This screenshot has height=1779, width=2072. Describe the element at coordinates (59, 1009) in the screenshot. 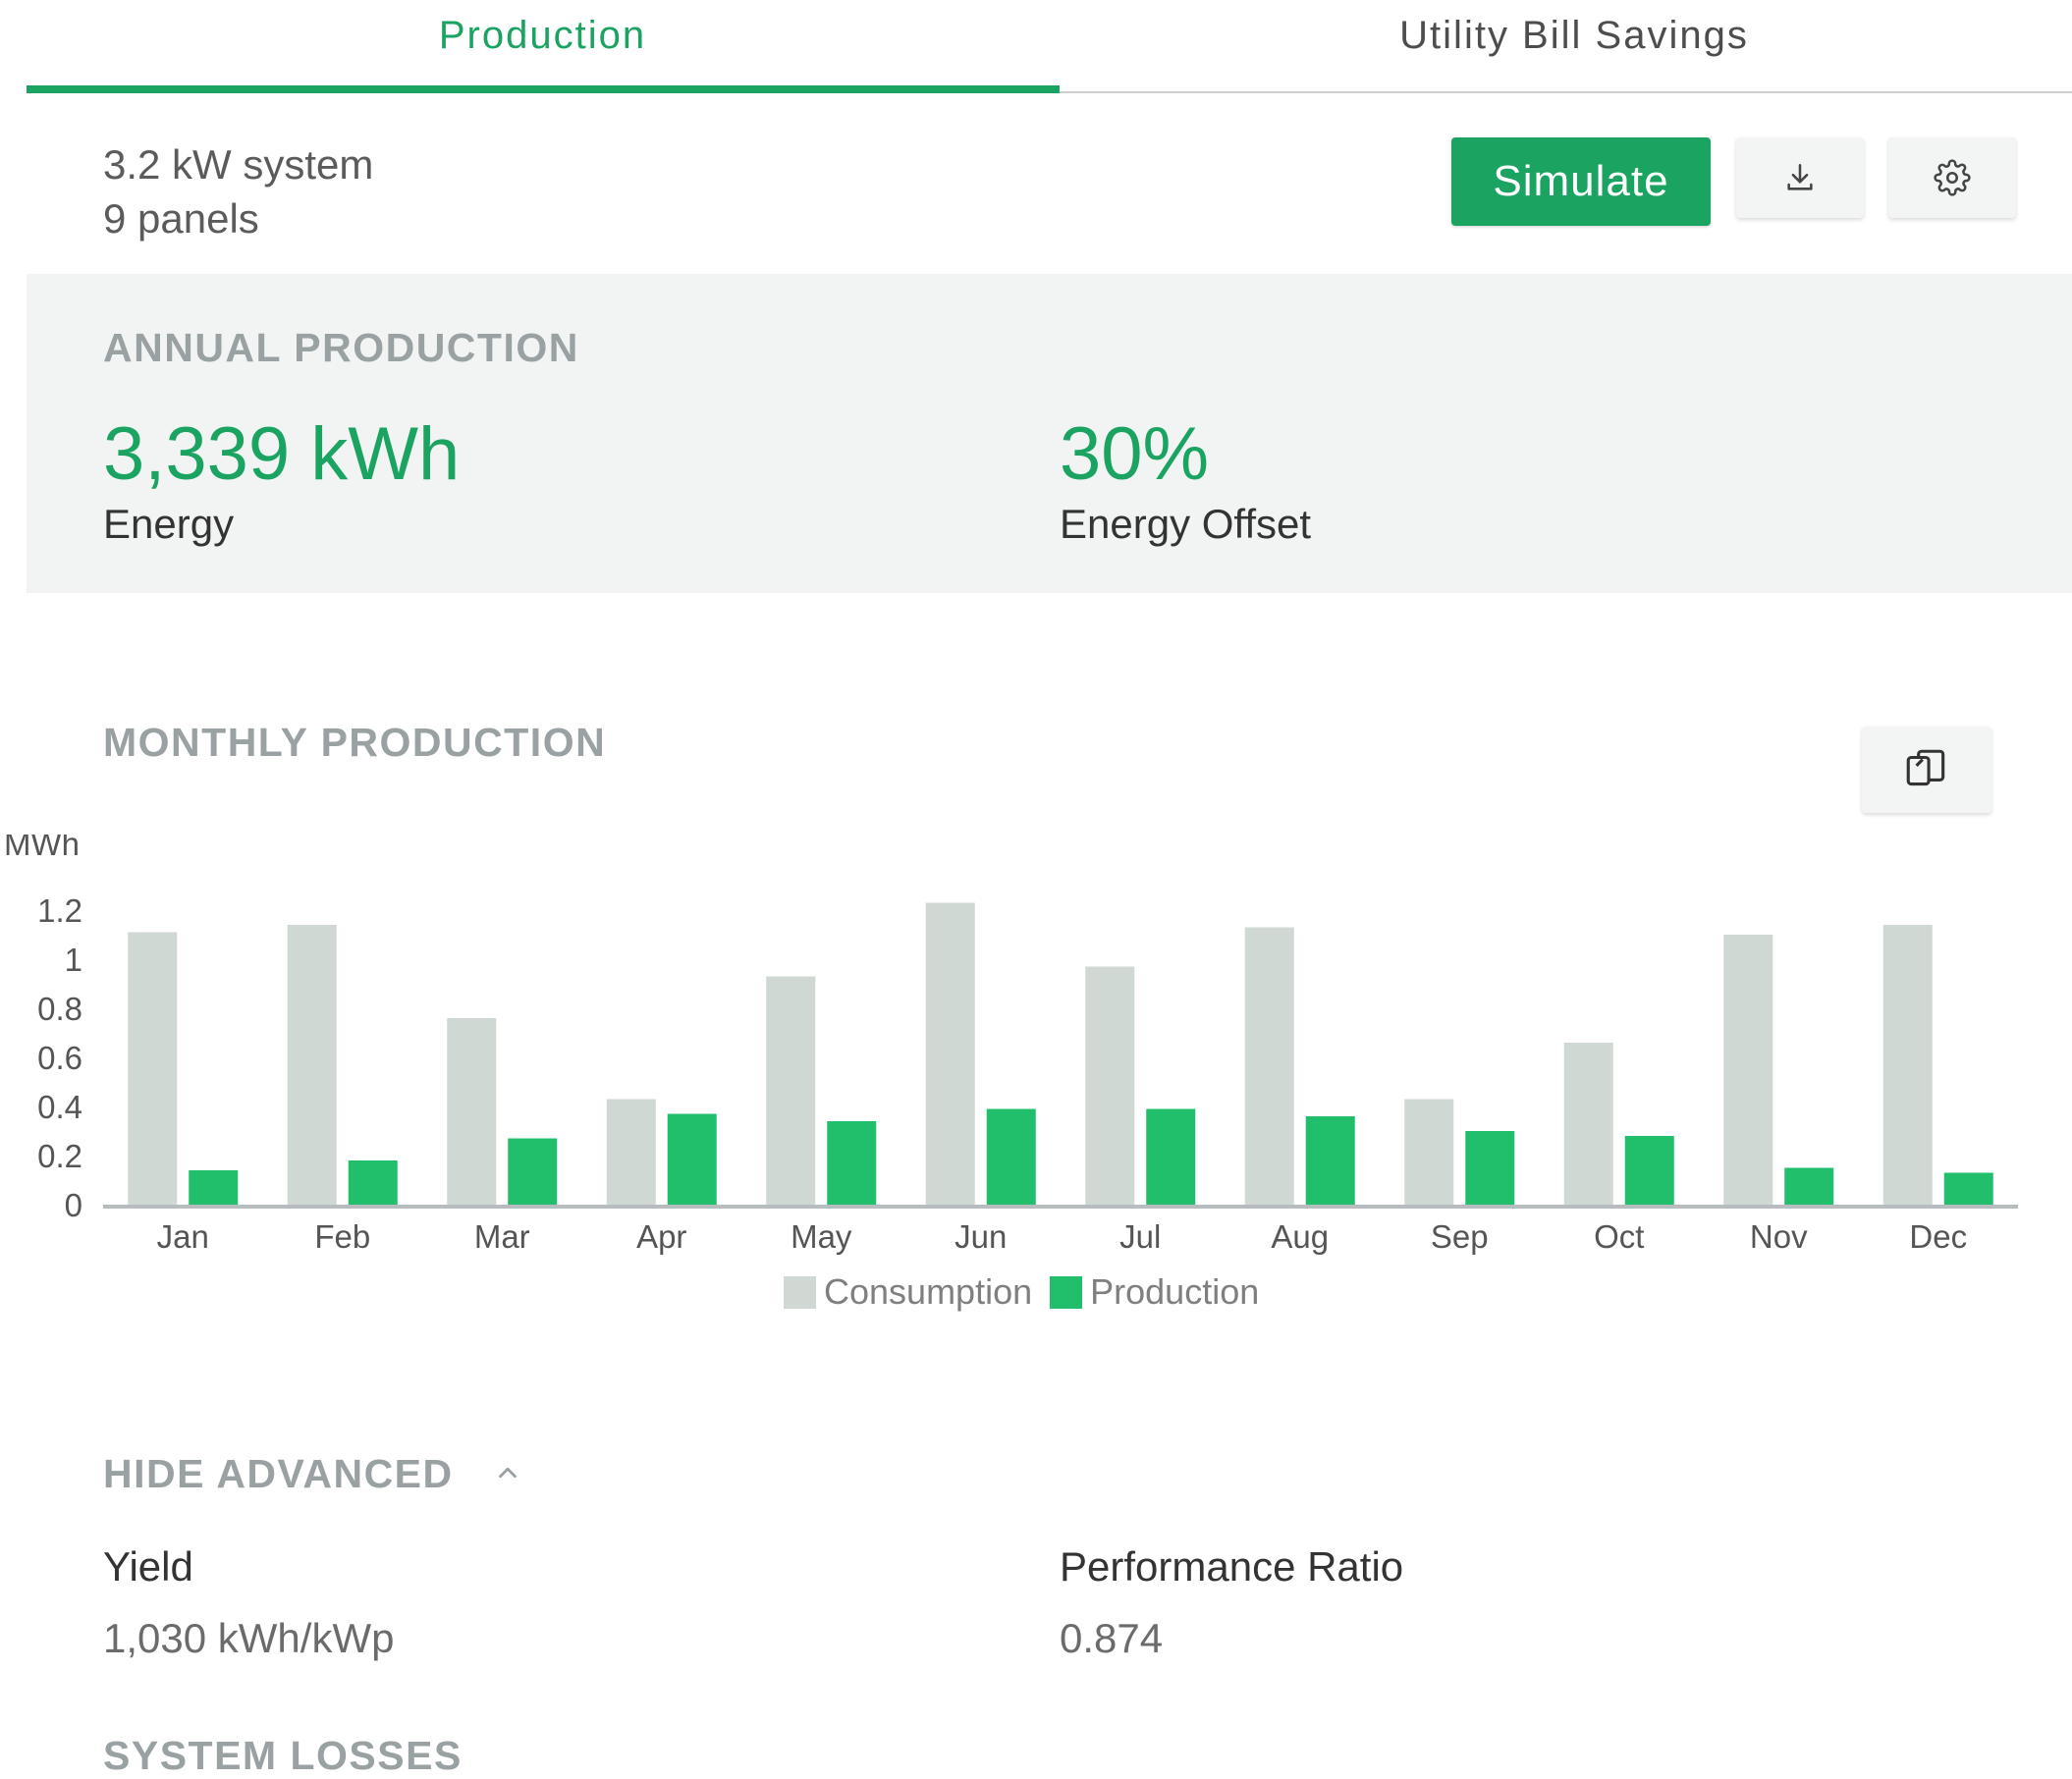

I see `y-tick-label: 0.8` at that location.